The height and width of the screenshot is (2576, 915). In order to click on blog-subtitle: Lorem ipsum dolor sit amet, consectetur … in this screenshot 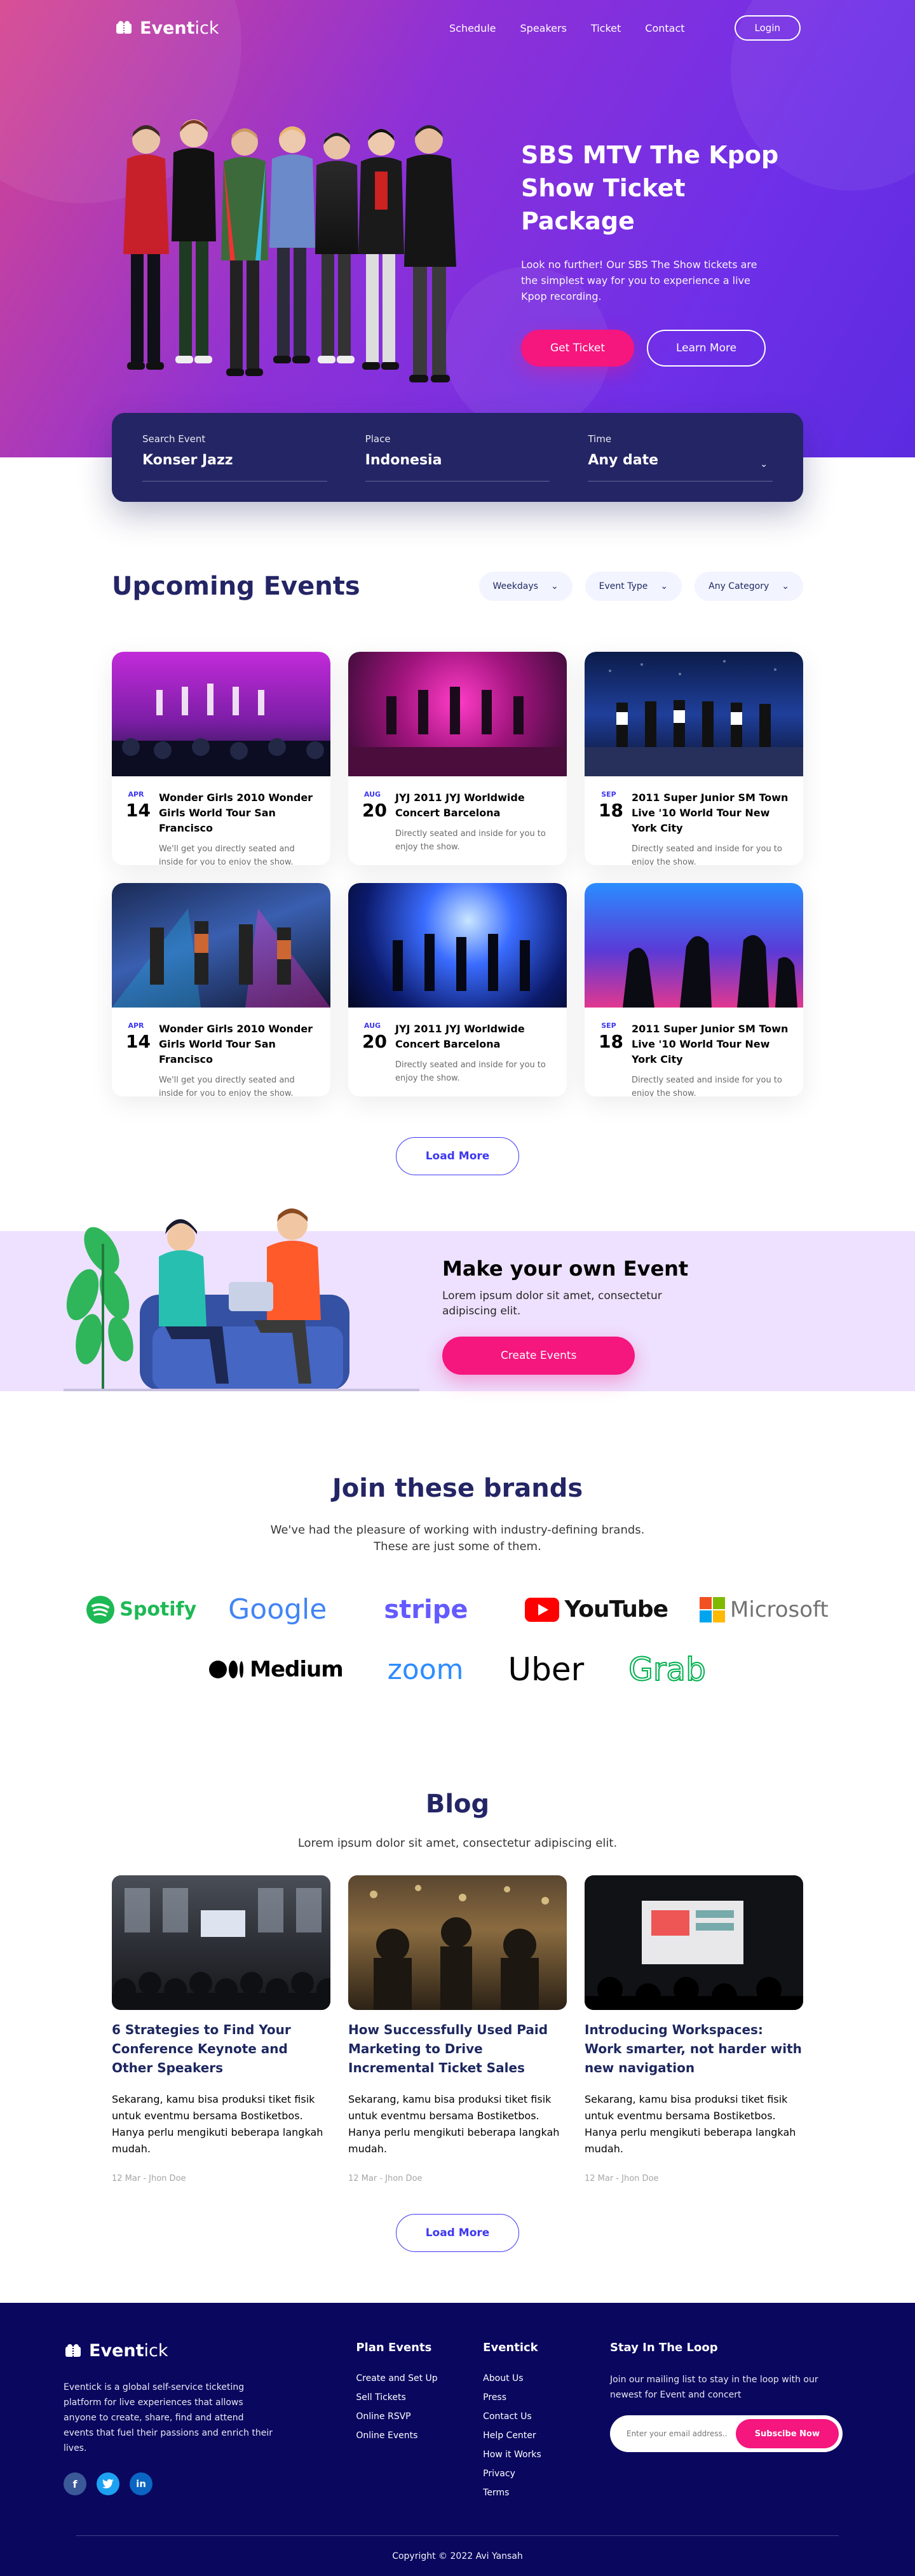, I will do `click(457, 1843)`.